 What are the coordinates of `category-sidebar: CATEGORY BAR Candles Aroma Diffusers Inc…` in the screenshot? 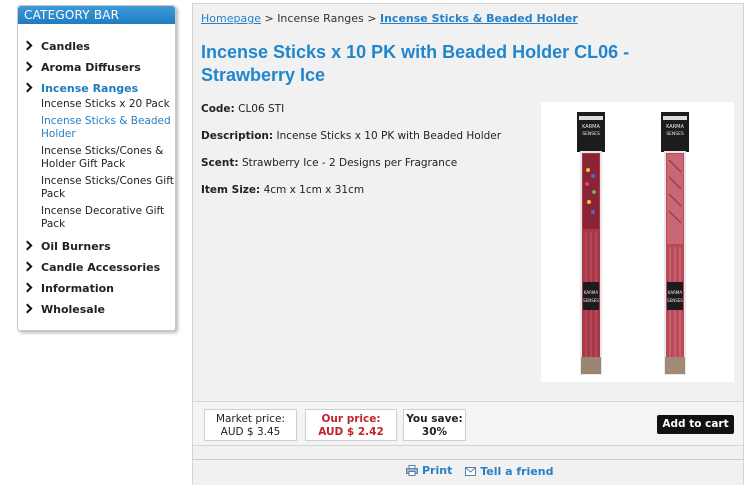 It's located at (96, 168).